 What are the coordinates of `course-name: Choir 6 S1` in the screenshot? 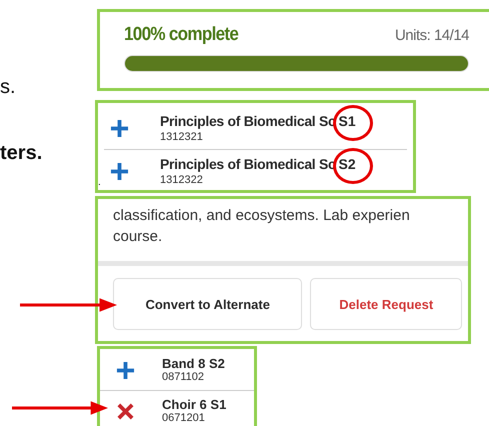 It's located at (194, 404).